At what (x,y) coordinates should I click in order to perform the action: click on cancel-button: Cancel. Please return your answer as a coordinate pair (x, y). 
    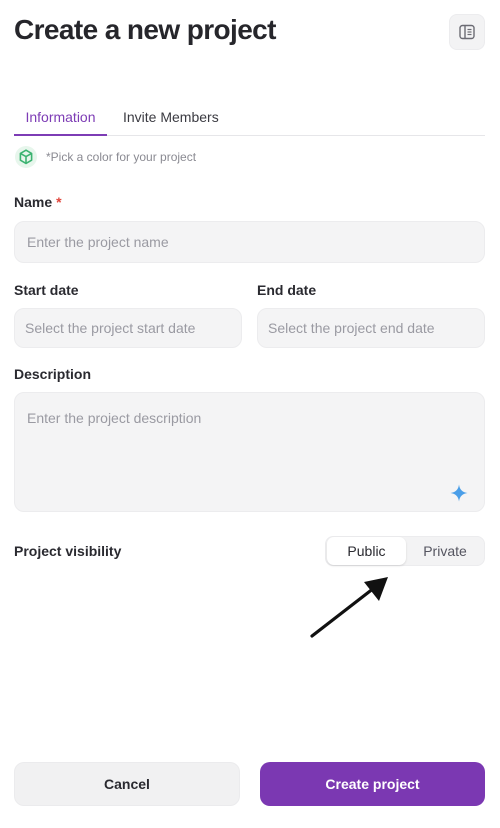
    Looking at the image, I should click on (127, 784).